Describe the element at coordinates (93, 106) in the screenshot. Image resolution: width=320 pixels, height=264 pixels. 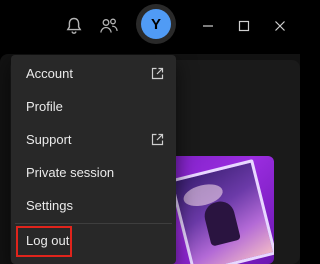
I see `menu-item-profile: Profile` at that location.